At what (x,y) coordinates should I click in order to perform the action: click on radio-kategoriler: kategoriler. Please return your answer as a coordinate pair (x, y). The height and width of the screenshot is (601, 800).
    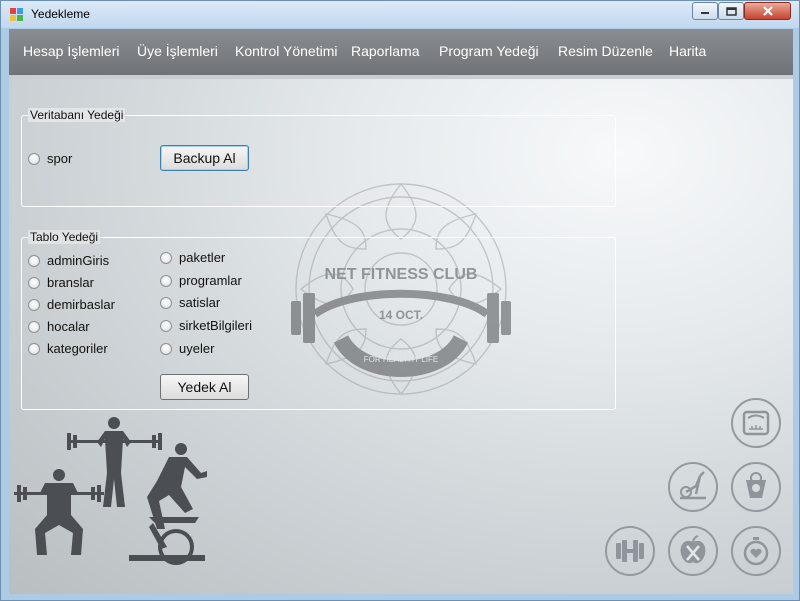
    Looking at the image, I should click on (68, 348).